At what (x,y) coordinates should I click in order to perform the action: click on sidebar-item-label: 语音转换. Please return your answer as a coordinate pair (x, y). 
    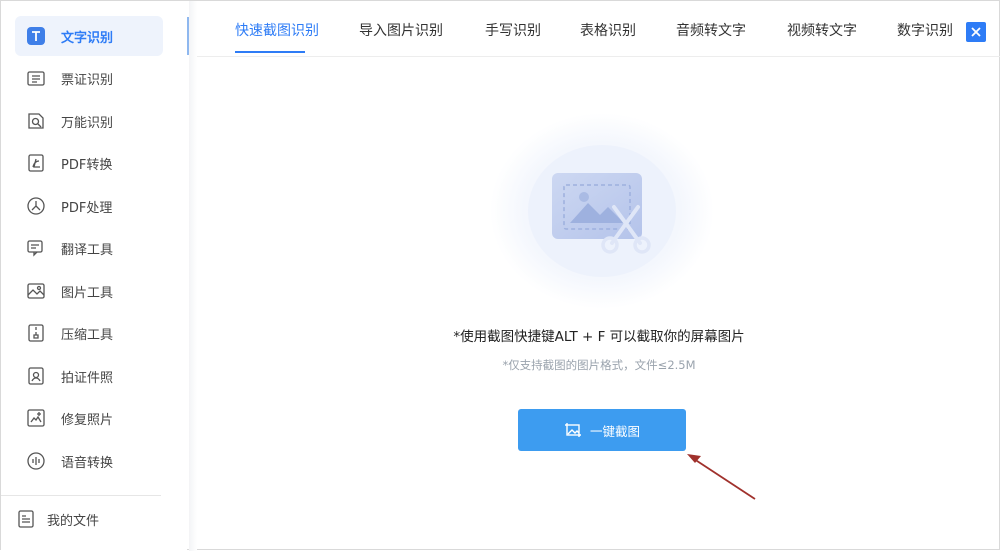
    Looking at the image, I should click on (87, 463).